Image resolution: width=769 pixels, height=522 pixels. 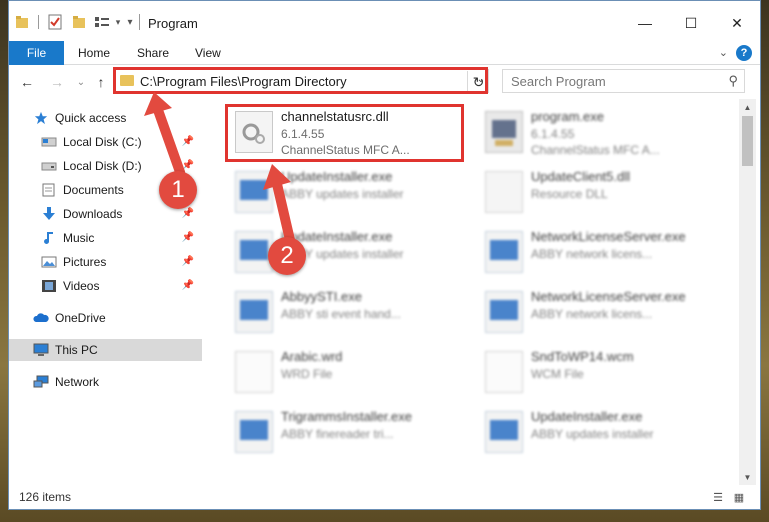 I want to click on tab-share: Share, so click(x=153, y=53).